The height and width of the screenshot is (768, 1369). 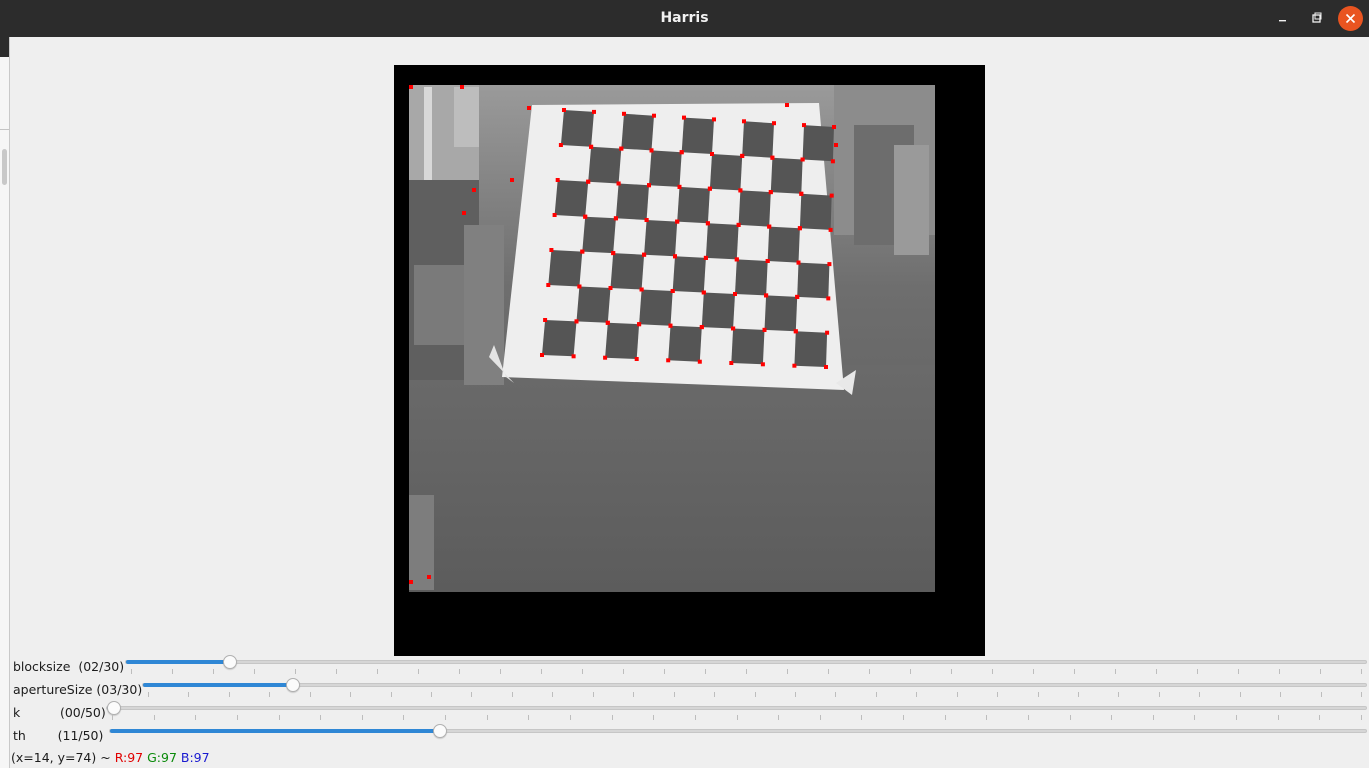 I want to click on trackbar-k-handle, so click(x=114, y=708).